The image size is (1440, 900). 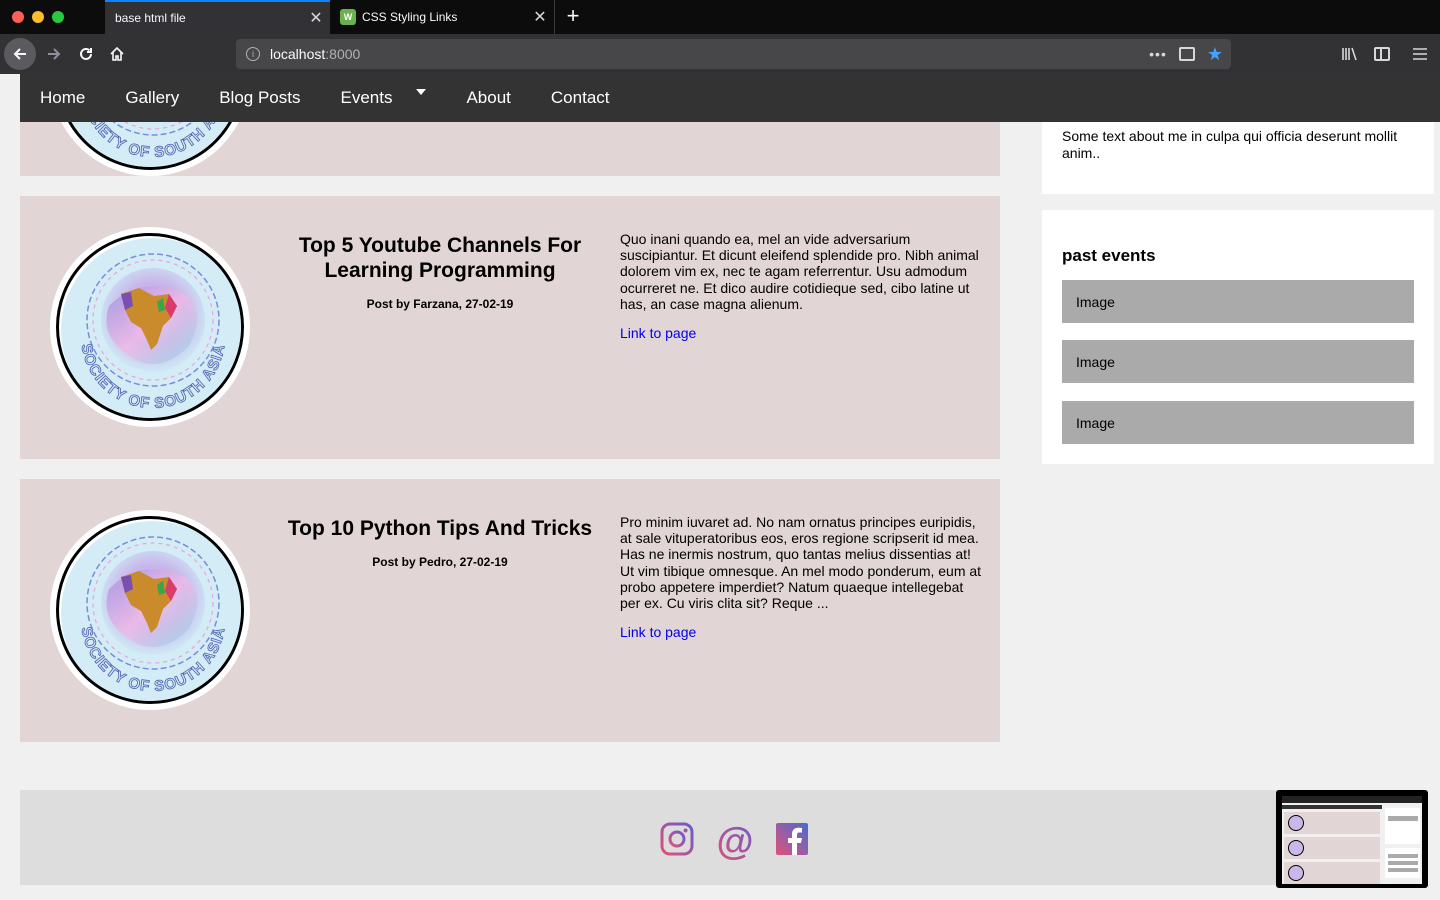 I want to click on reload-icon, so click(x=86, y=53).